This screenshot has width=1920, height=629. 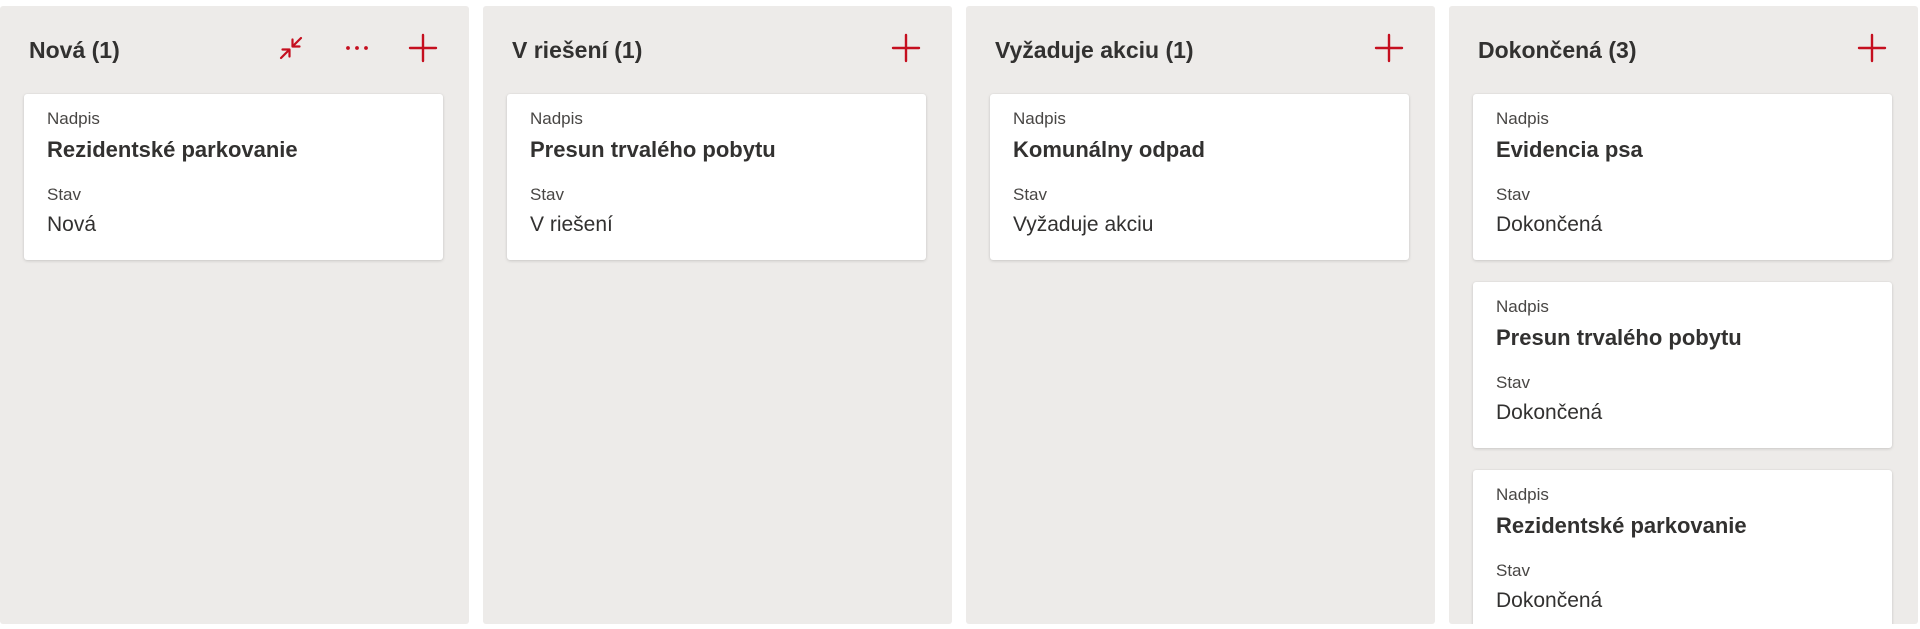 What do you see at coordinates (1200, 48) in the screenshot?
I see `column-header: Vyžaduje akciu (1)` at bounding box center [1200, 48].